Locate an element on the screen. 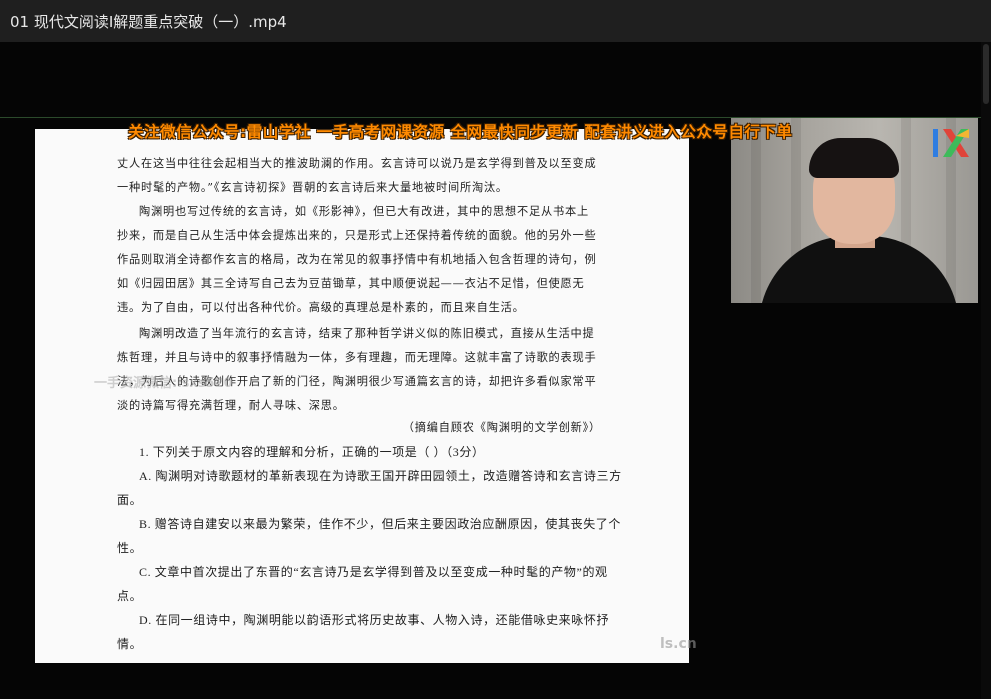 The width and height of the screenshot is (991, 699). question-stem: 1. 下列关于原文内容的理解和分析，正确的一项是（ ）（3分） is located at coordinates (312, 452).